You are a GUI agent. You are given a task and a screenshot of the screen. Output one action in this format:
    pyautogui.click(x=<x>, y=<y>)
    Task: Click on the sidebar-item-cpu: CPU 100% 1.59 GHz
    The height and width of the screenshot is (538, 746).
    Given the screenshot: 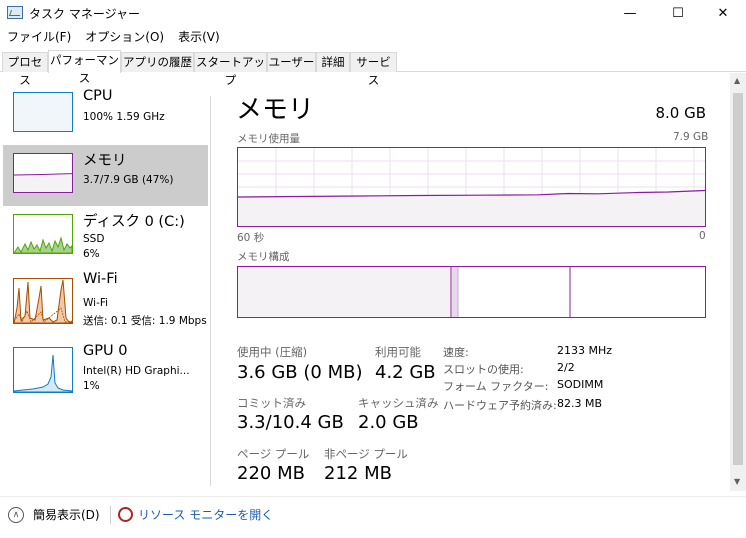 What is the action you would take?
    pyautogui.click(x=105, y=114)
    